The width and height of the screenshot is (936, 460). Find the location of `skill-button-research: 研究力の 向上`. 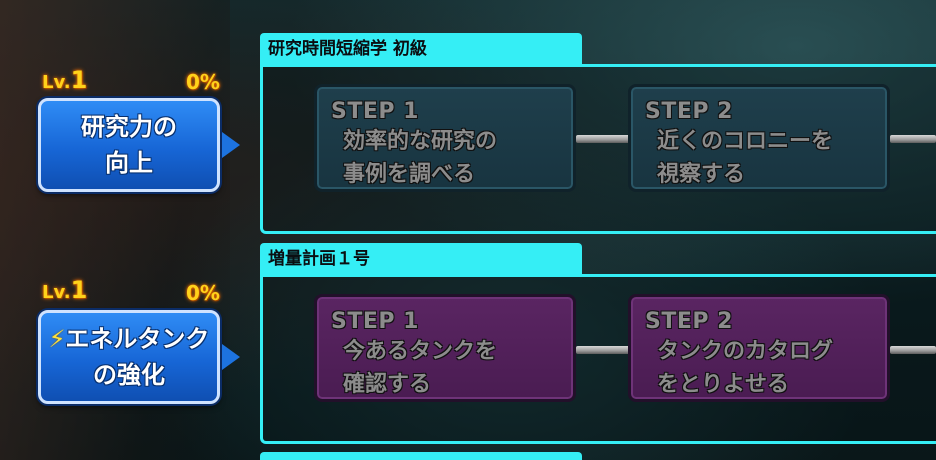

skill-button-research: 研究力の 向上 is located at coordinates (129, 145).